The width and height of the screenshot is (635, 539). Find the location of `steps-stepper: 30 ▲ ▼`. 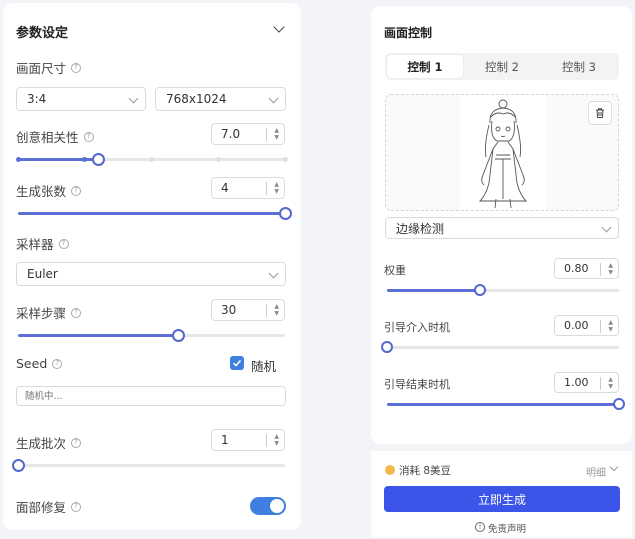

steps-stepper: 30 ▲ ▼ is located at coordinates (248, 310).